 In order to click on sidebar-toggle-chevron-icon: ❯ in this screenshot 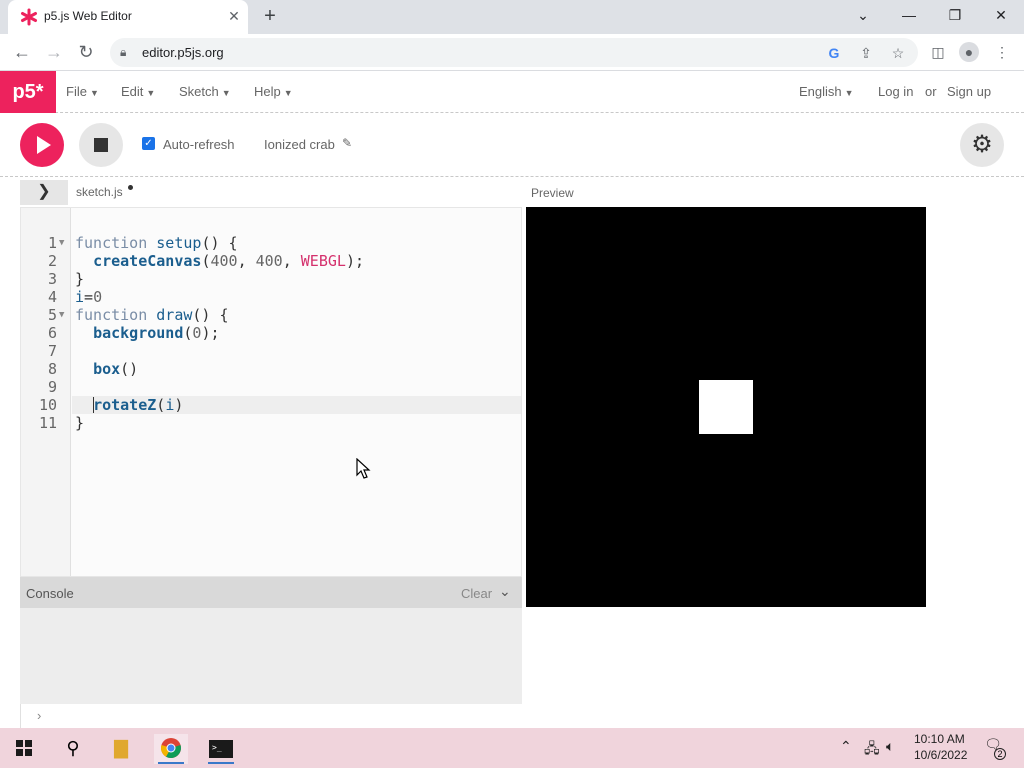, I will do `click(44, 192)`.